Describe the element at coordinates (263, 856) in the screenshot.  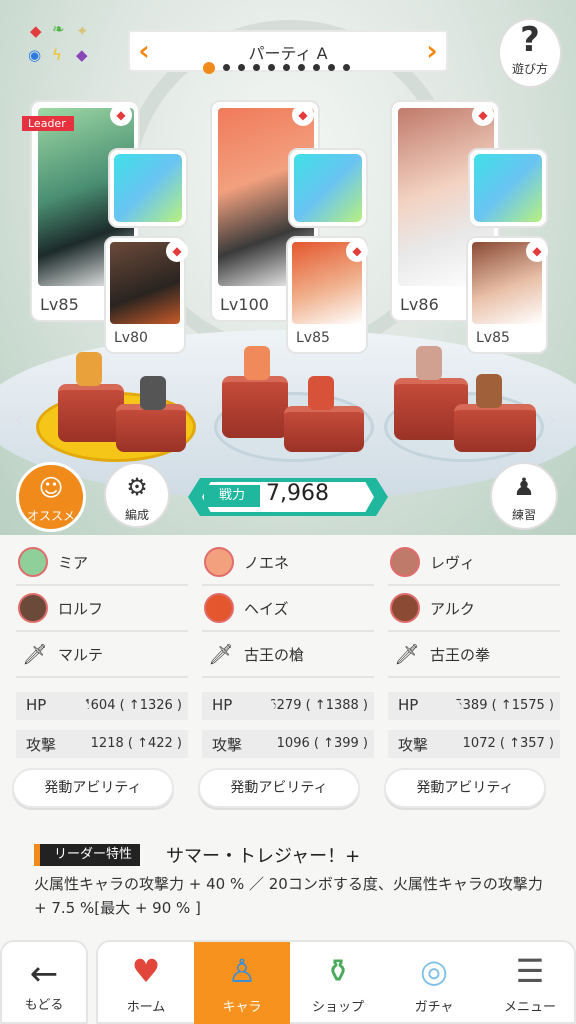
I see `leader-skill-name: サマー・トレジャー！+` at that location.